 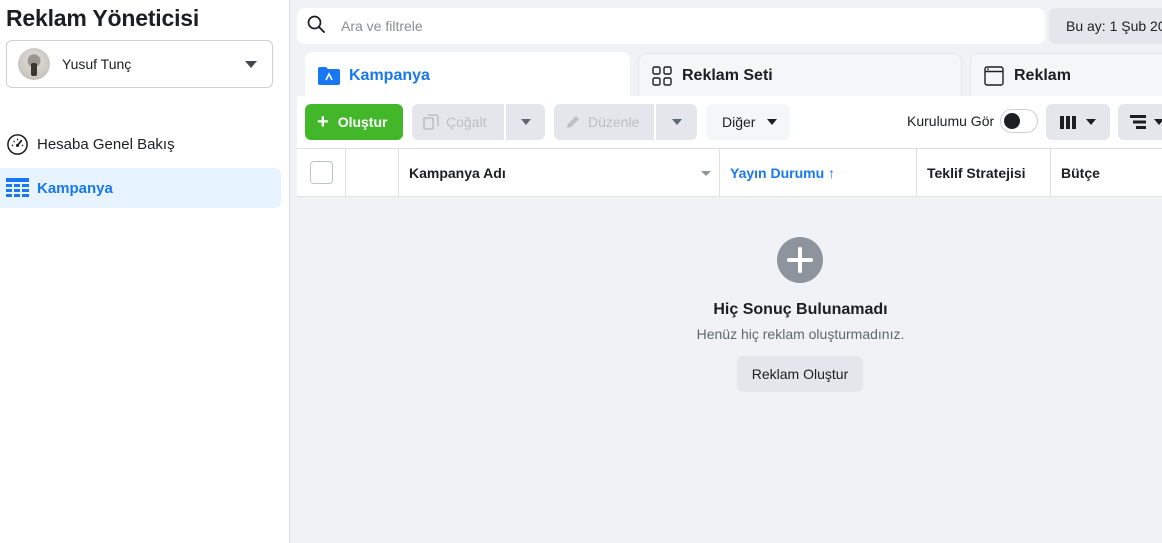 I want to click on create-label: Oluştur, so click(x=362, y=122).